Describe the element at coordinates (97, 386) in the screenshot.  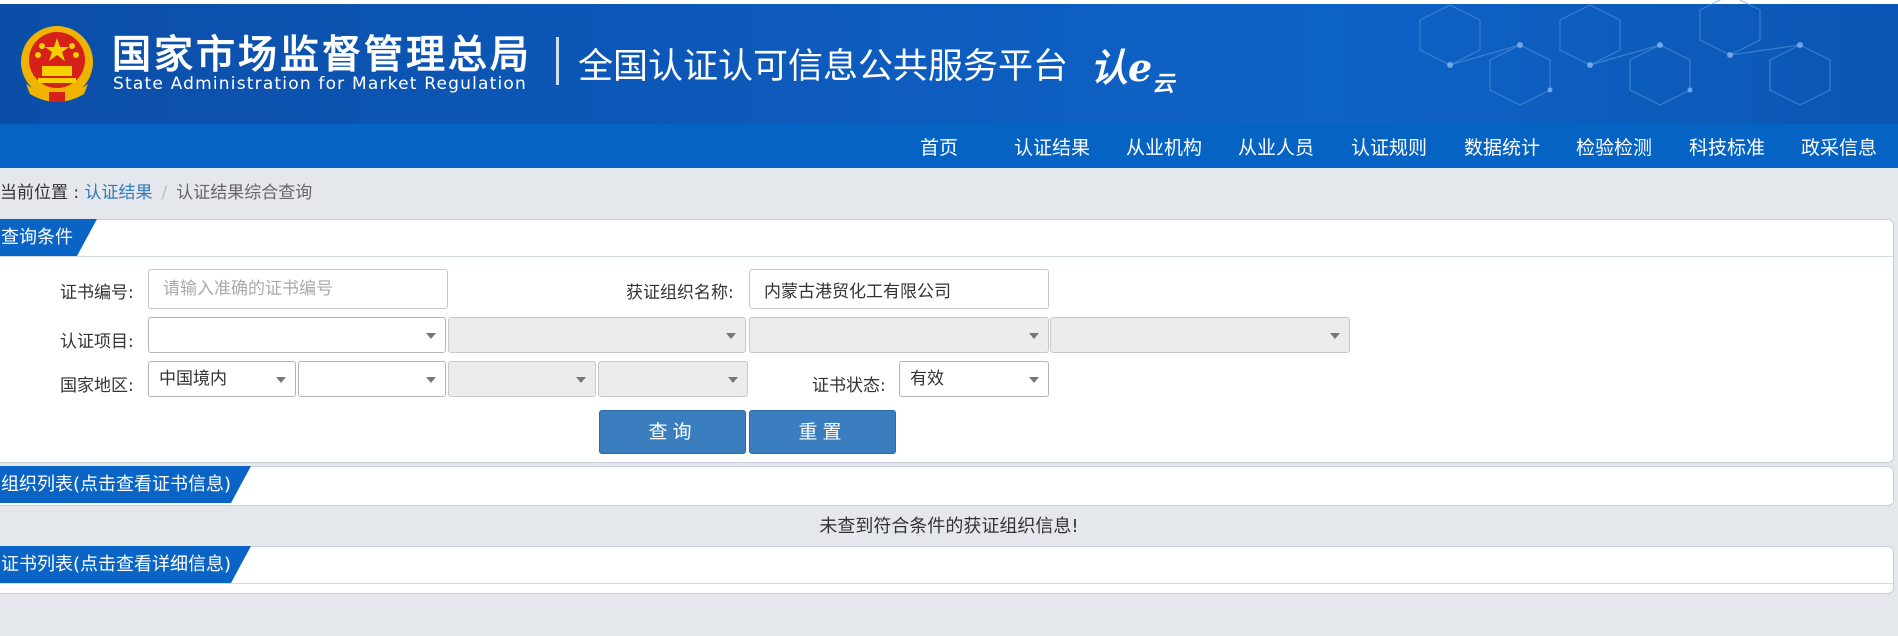
I see `region-label: 国家地区:` at that location.